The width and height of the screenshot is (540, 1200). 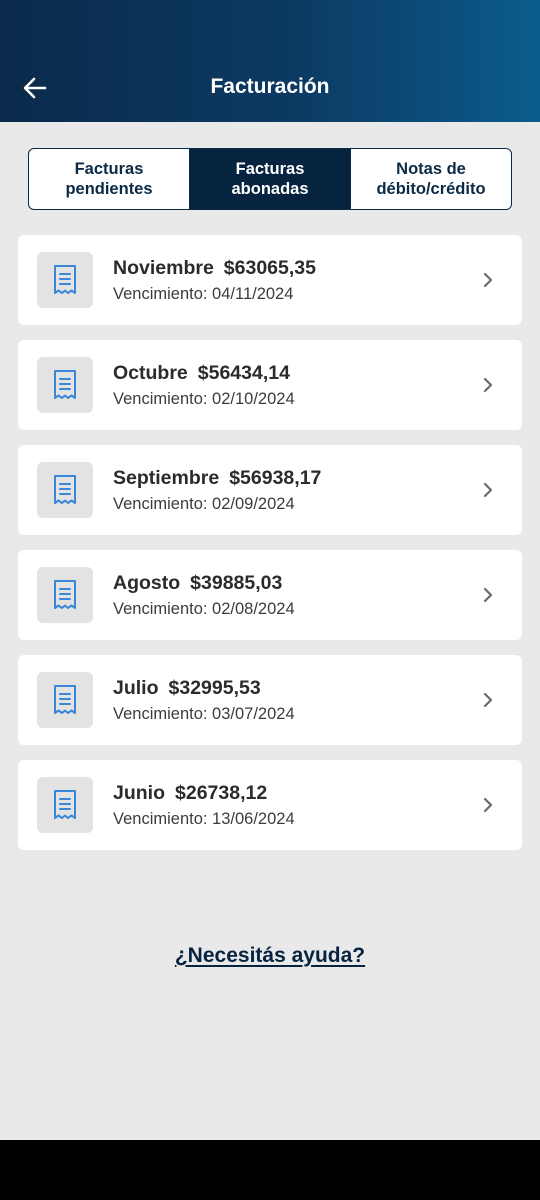 What do you see at coordinates (147, 583) in the screenshot?
I see `invoice-month: Agosto` at bounding box center [147, 583].